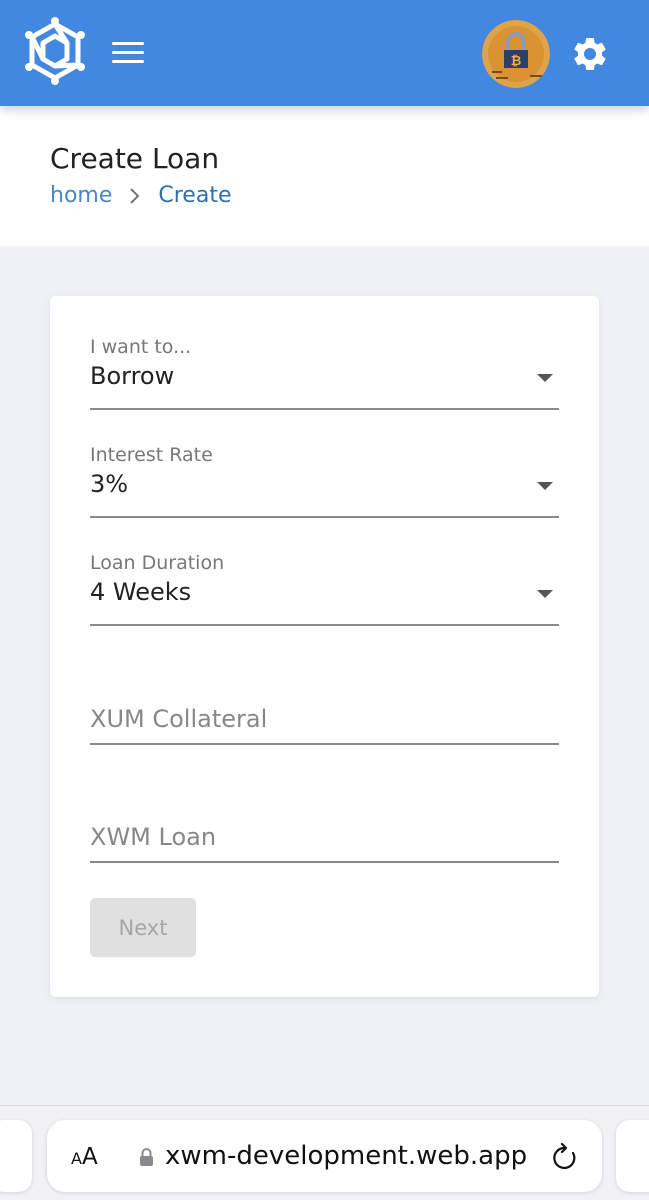 The height and width of the screenshot is (1200, 649). Describe the element at coordinates (151, 455) in the screenshot. I see `interest-rate-label: Interest Rate` at that location.